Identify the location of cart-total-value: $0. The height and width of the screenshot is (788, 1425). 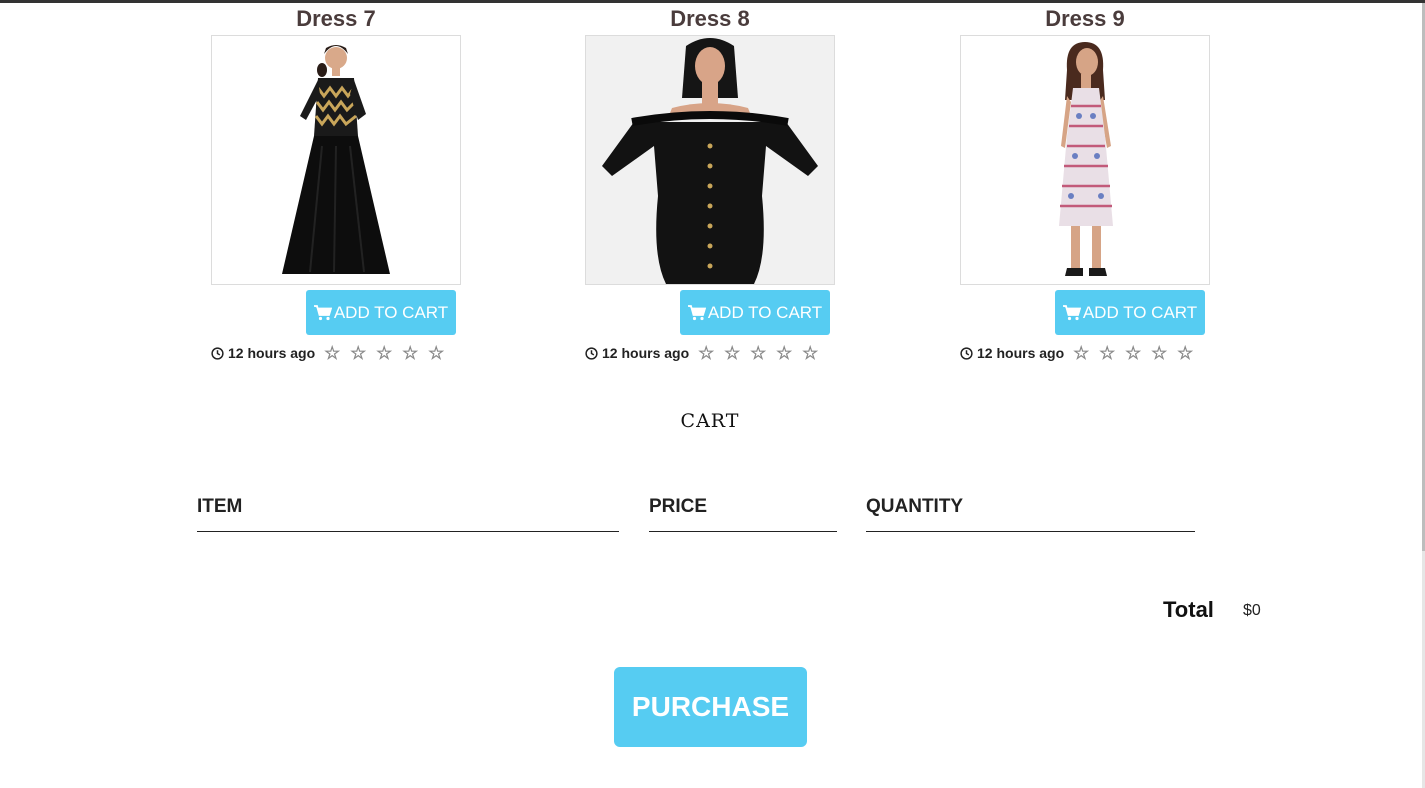
(1252, 610).